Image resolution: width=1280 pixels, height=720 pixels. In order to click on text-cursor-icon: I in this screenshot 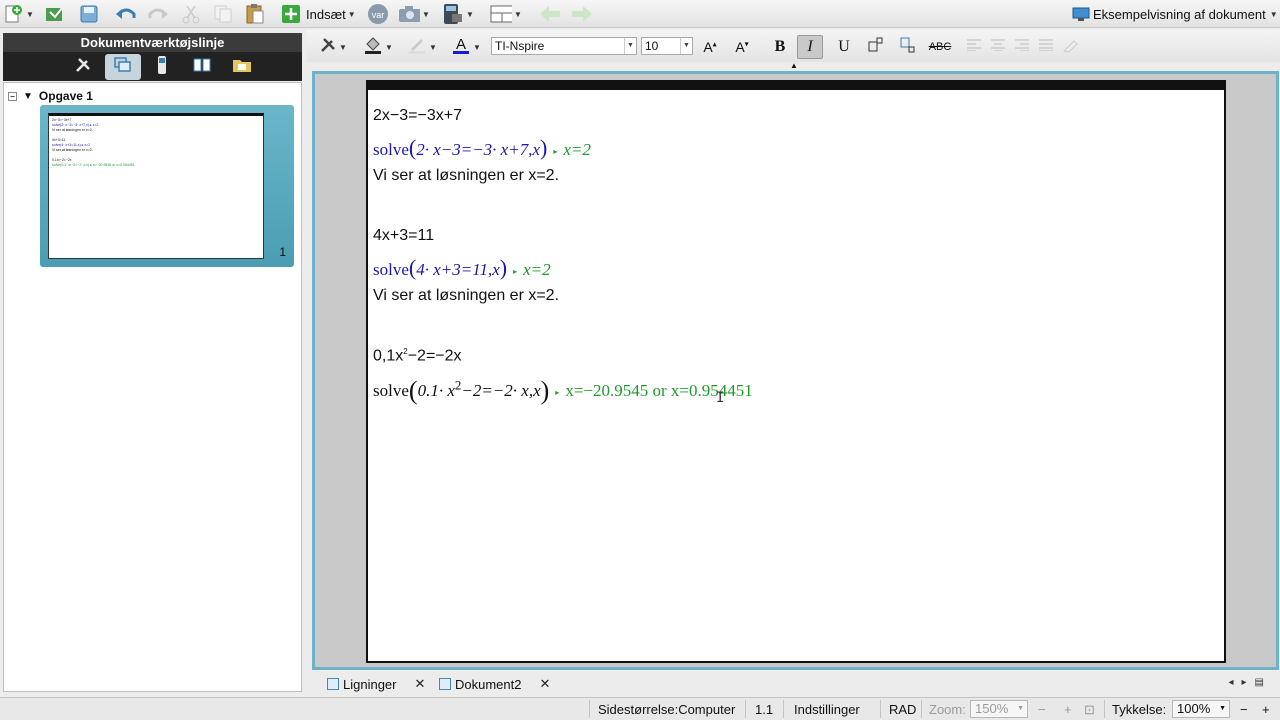, I will do `click(720, 398)`.